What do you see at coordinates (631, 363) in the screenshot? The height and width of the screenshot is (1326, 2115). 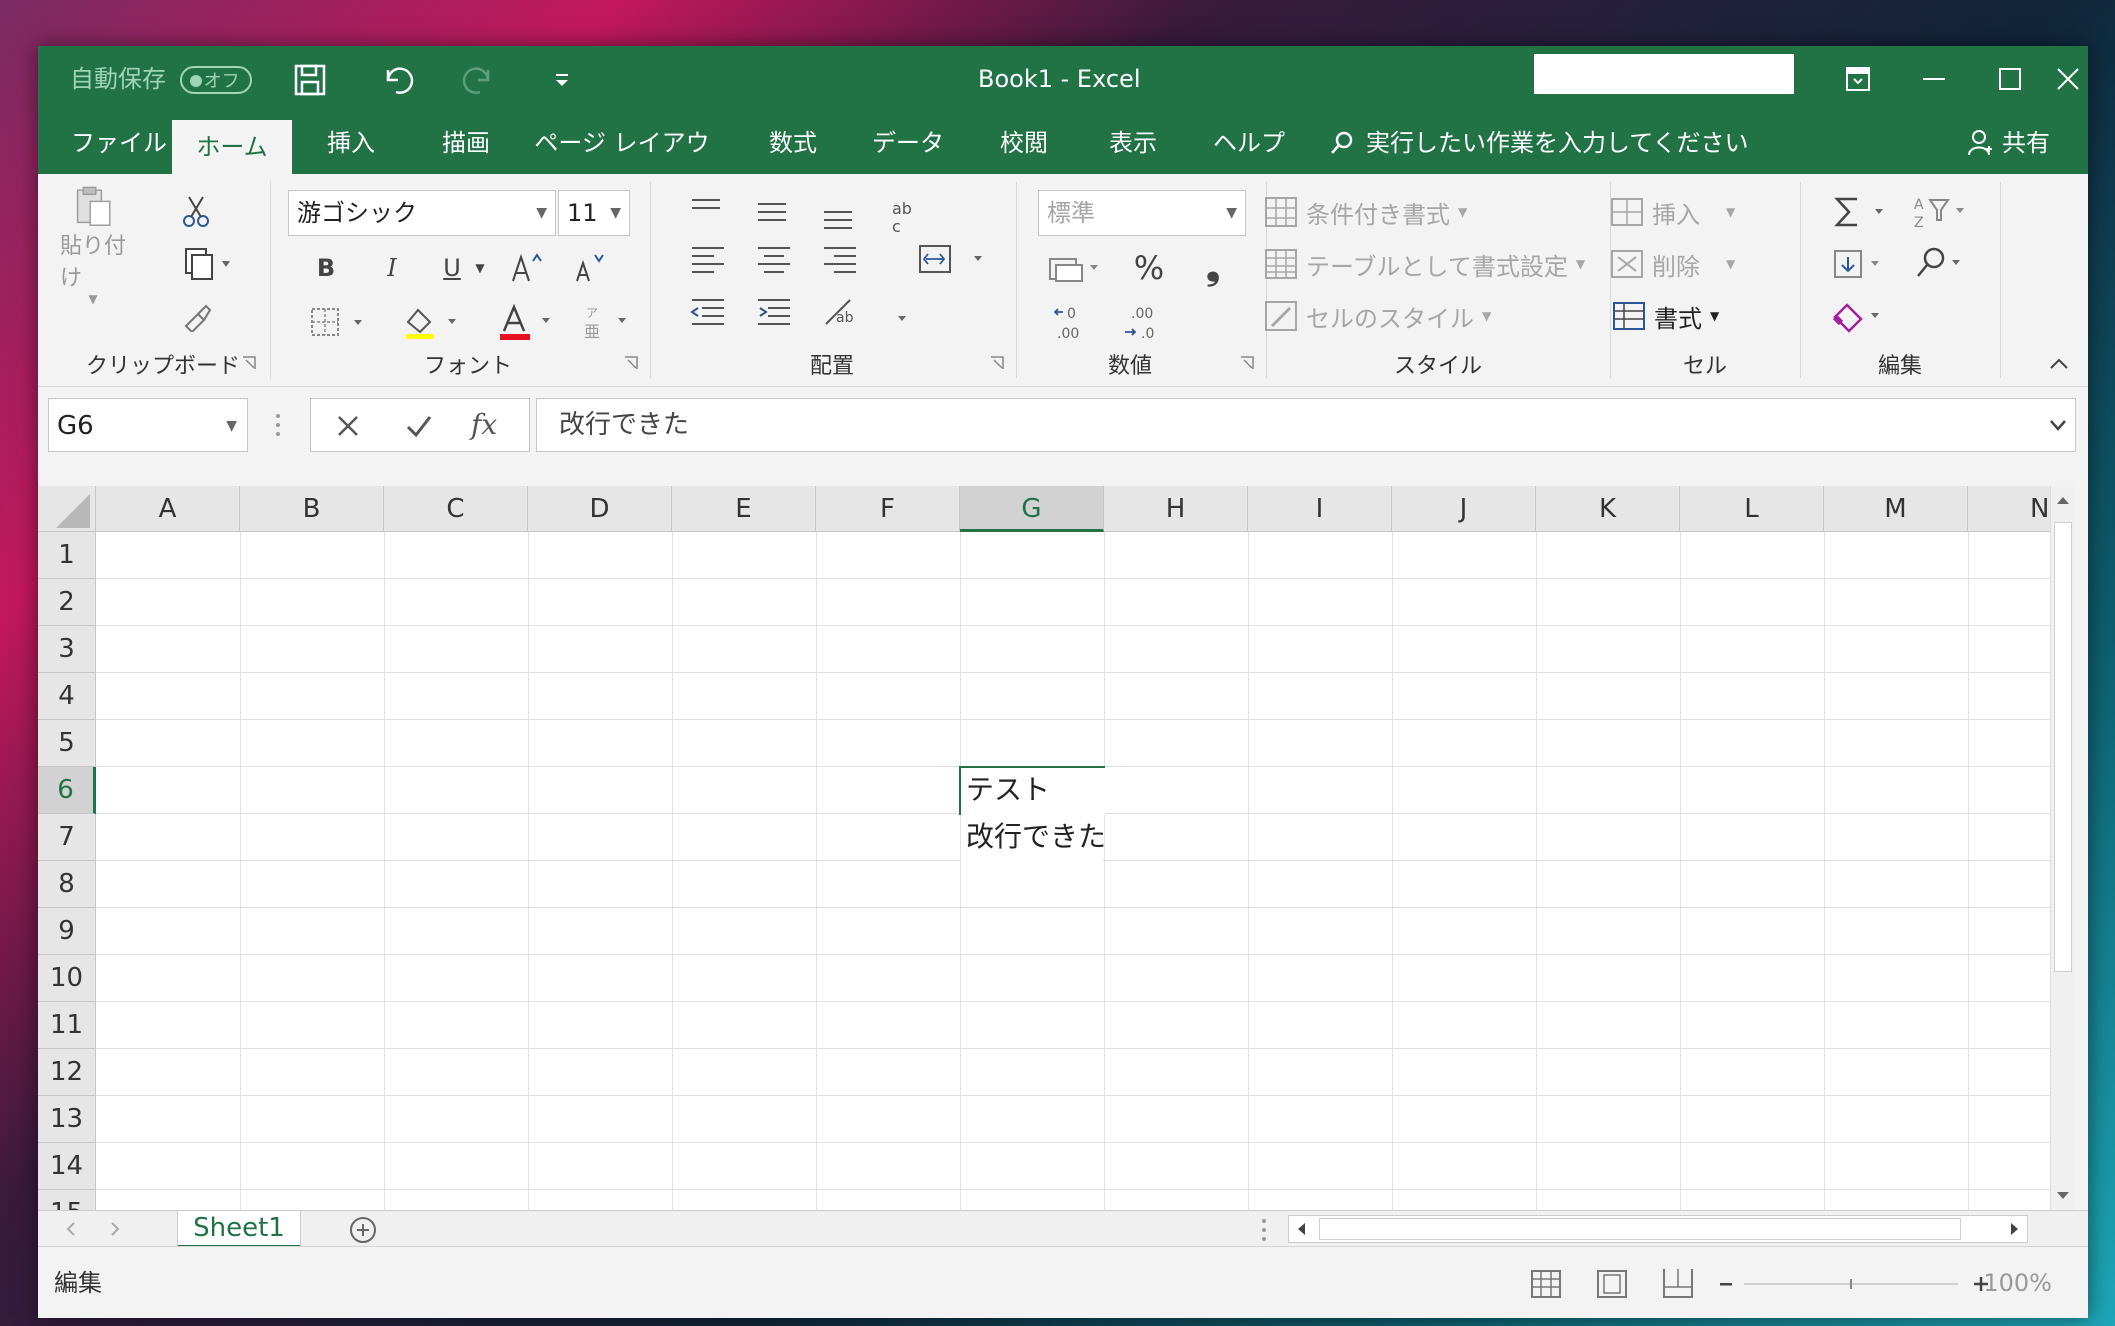 I see `font-launcher-icon` at bounding box center [631, 363].